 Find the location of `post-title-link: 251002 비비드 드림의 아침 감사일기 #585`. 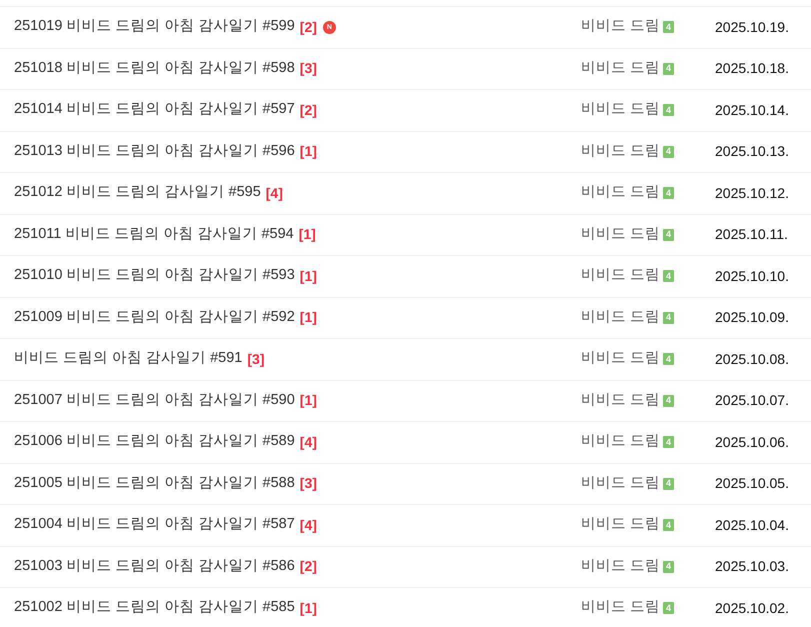

post-title-link: 251002 비비드 드림의 아침 감사일기 #585 is located at coordinates (154, 608).